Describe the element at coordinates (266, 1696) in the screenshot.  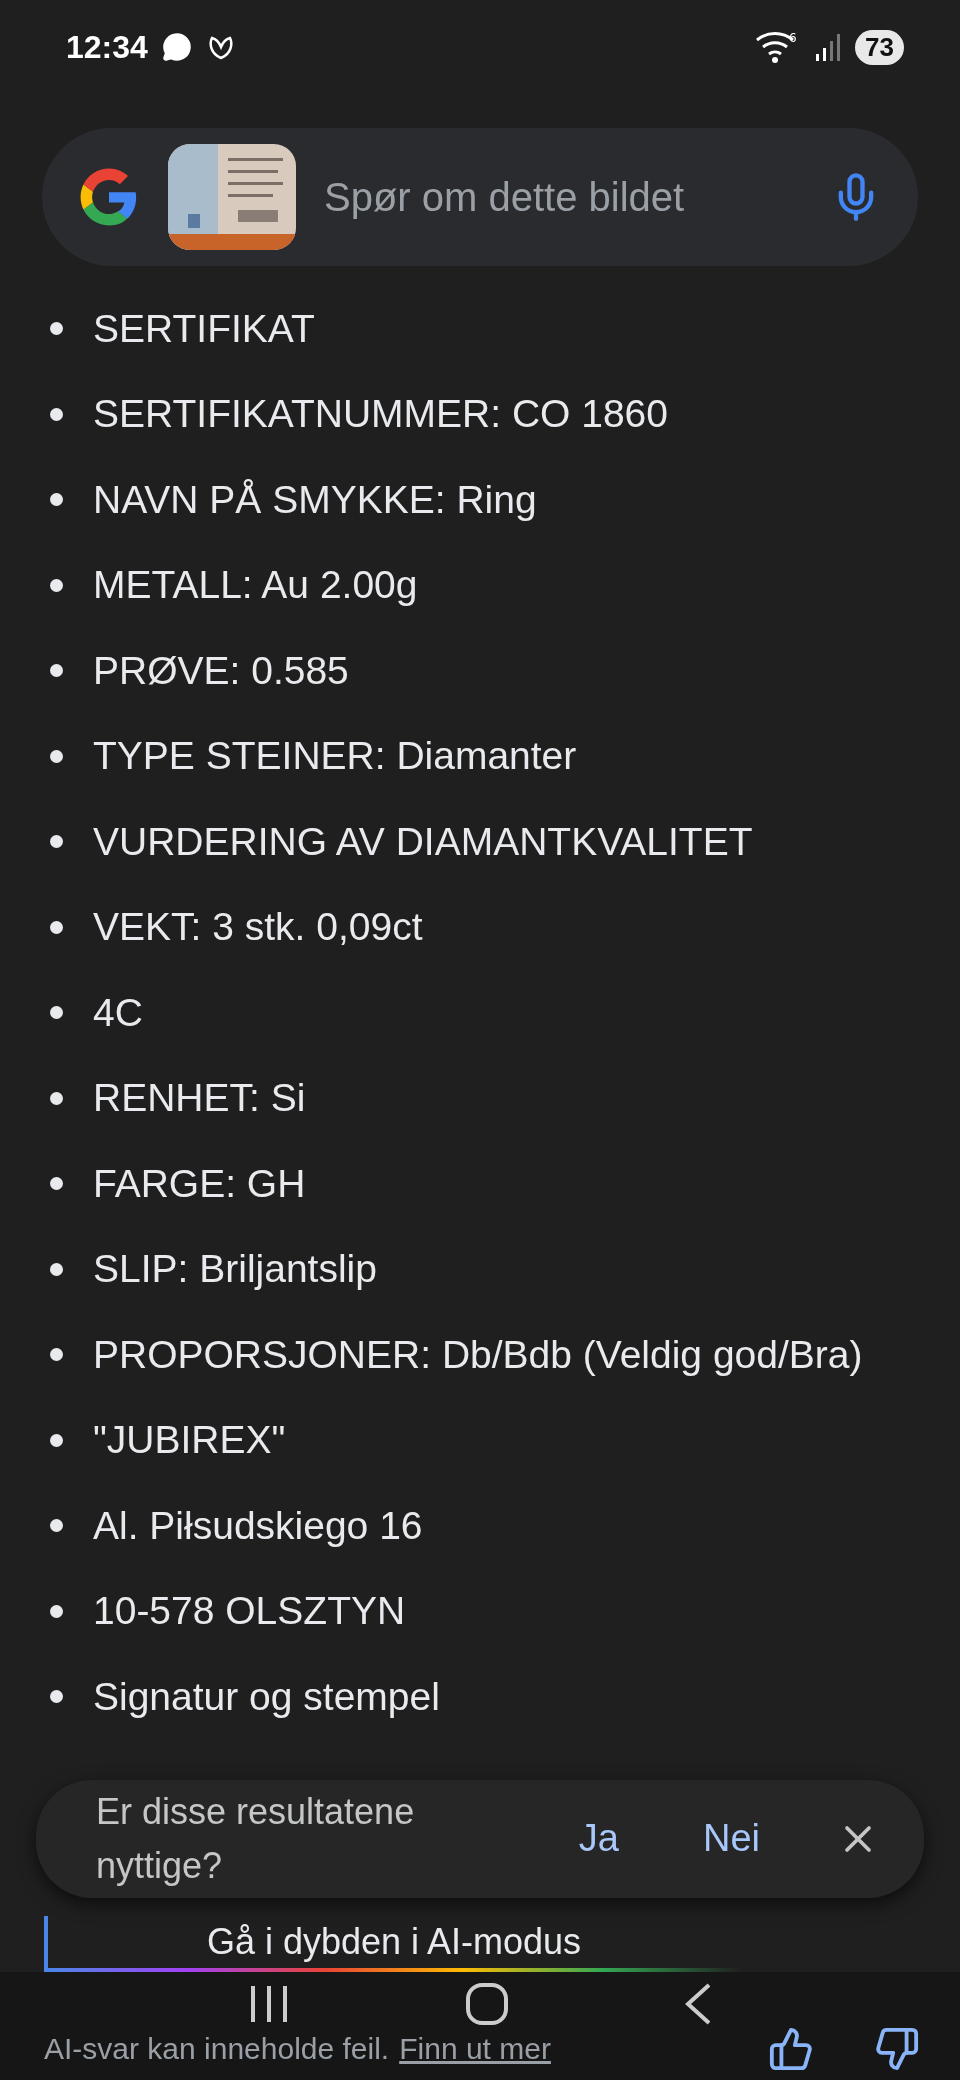
I see `list-item-text: Signatur og stempel` at that location.